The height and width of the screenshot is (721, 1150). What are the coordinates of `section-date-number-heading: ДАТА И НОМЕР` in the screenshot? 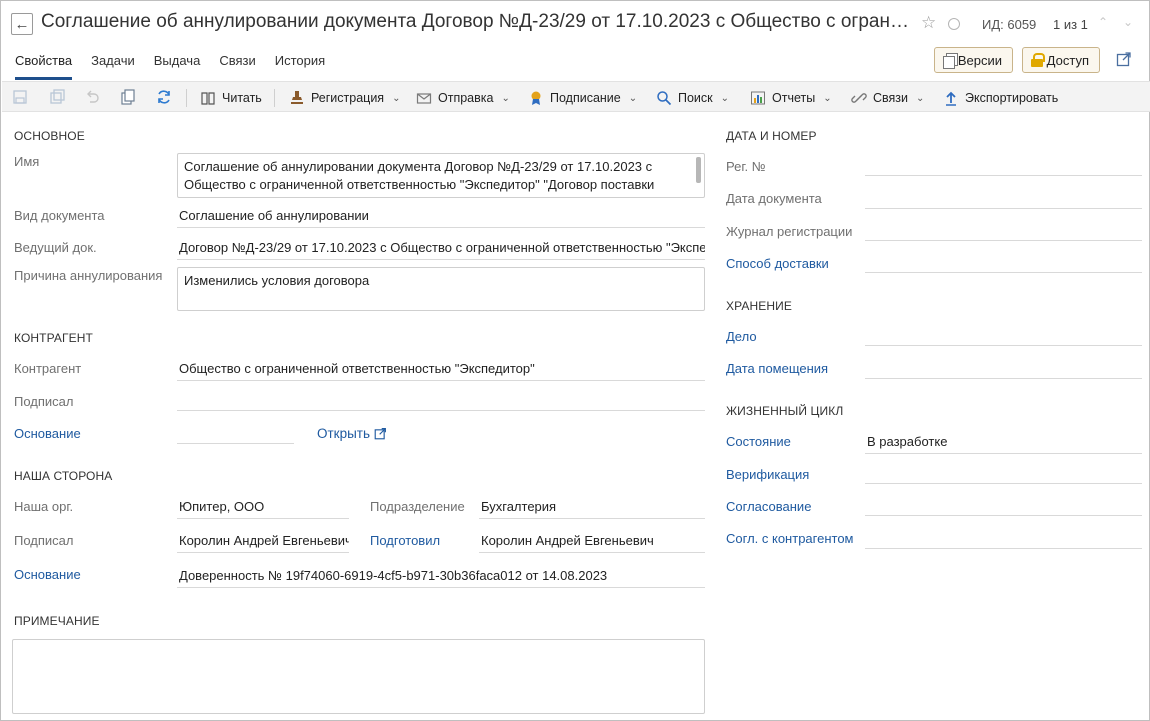 It's located at (771, 136).